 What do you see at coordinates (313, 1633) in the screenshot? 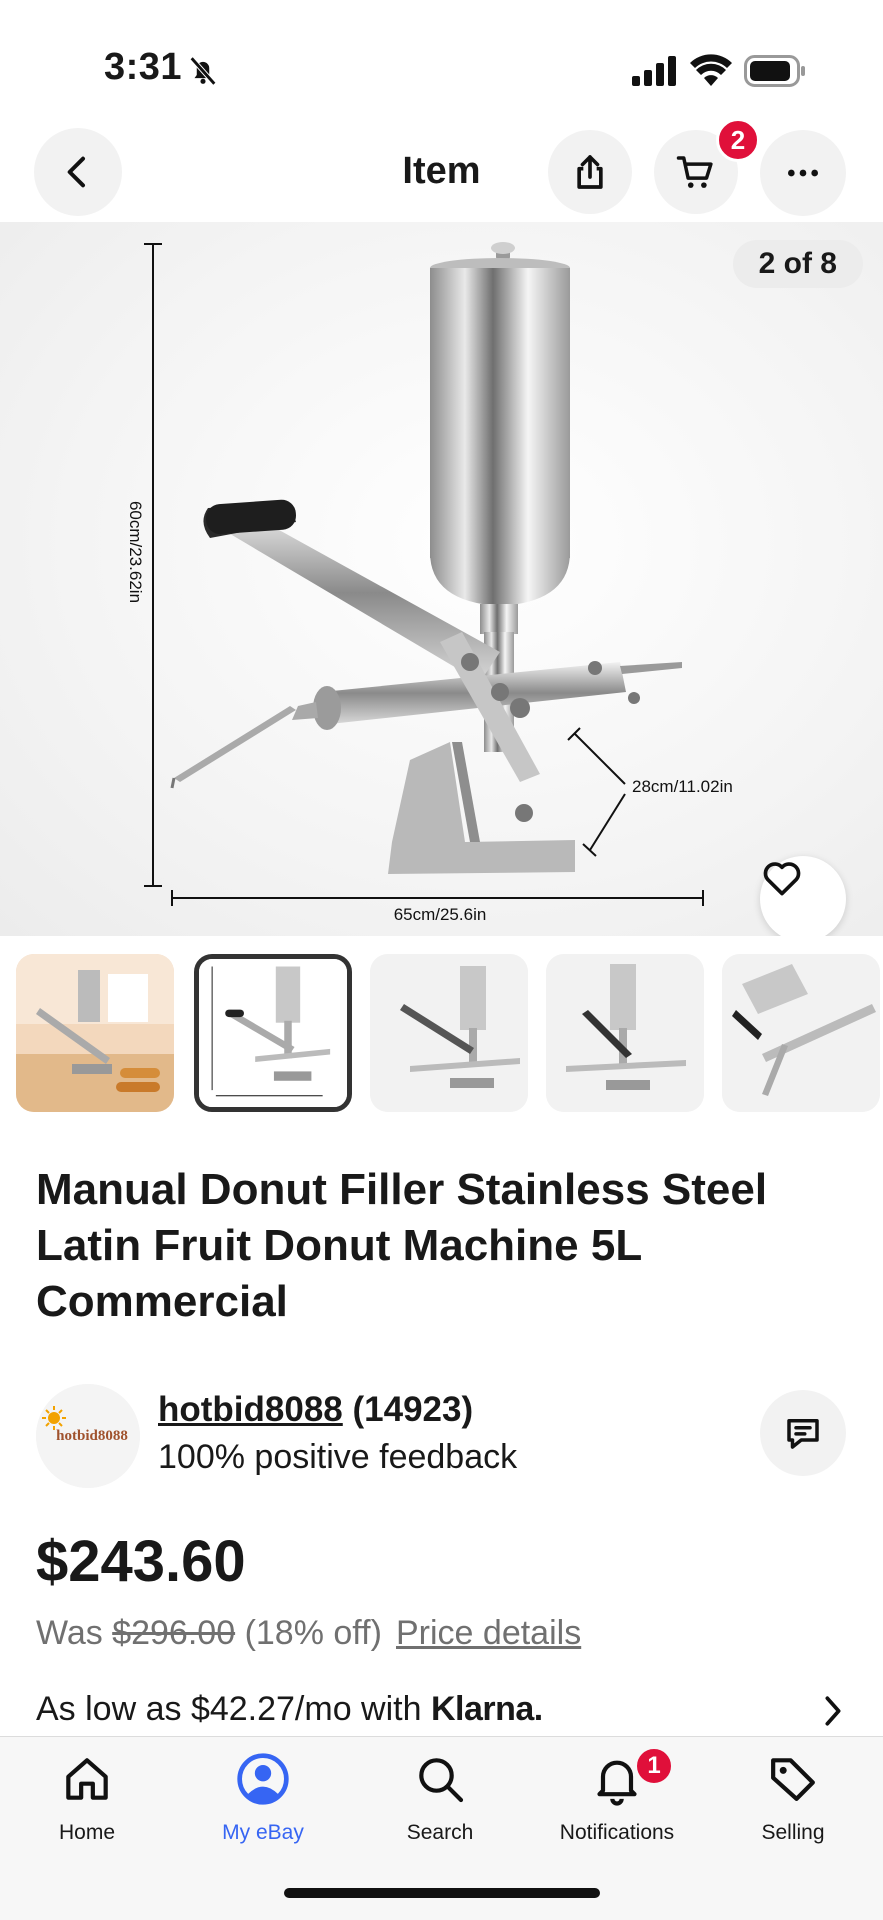
I see `discount-percent: (18% off)` at bounding box center [313, 1633].